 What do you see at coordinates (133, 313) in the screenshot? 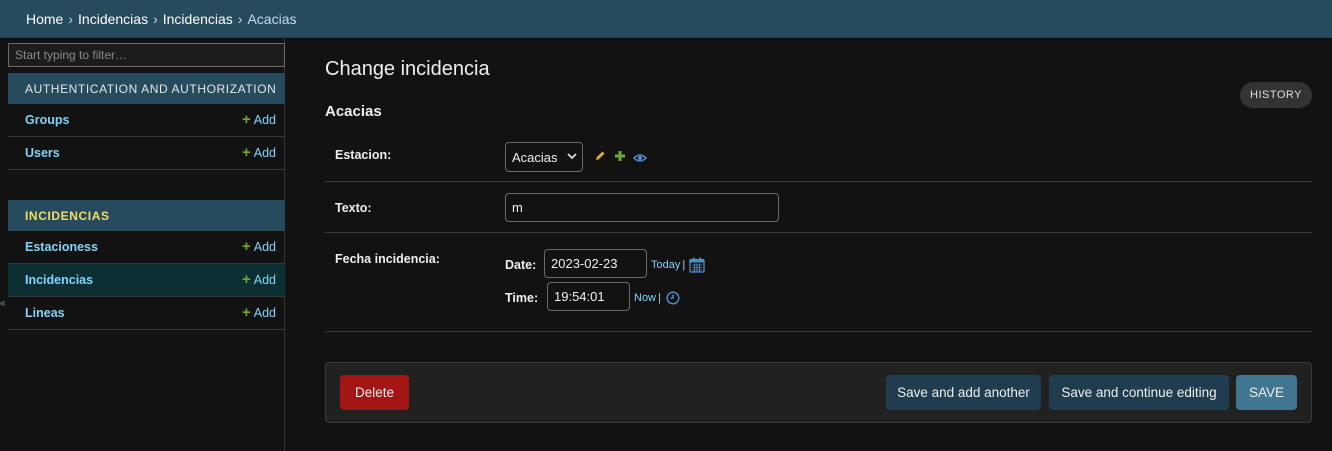
I see `sidebar-item-lineas-link: Lineas` at bounding box center [133, 313].